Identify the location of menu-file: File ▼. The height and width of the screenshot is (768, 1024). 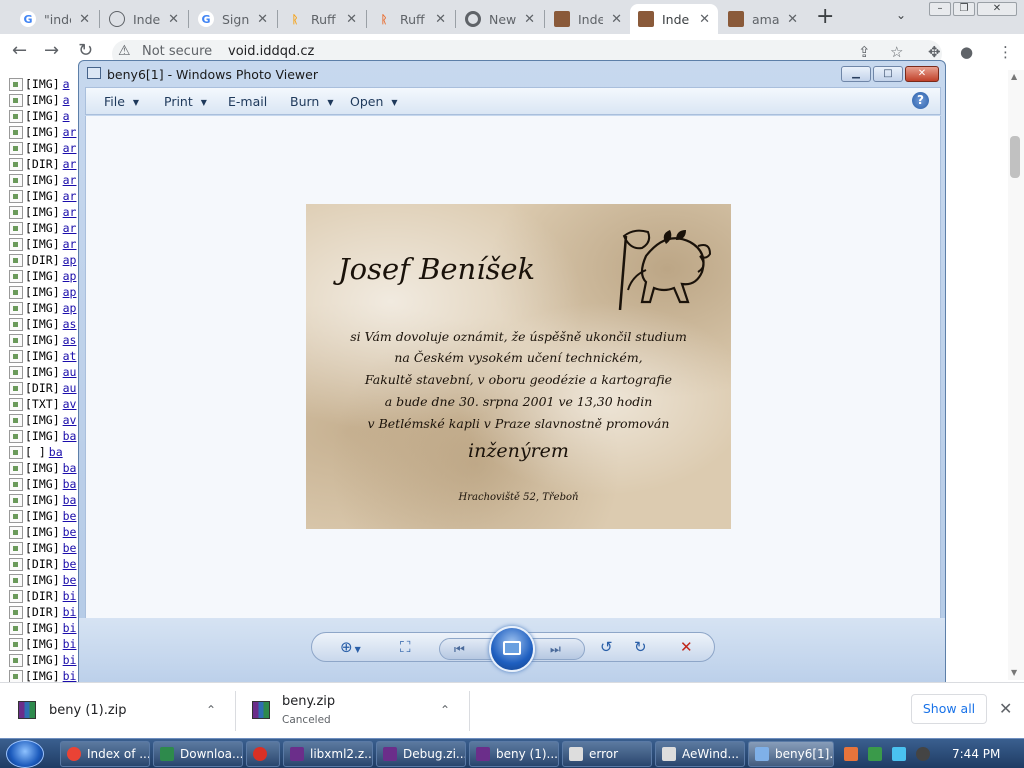
(121, 101).